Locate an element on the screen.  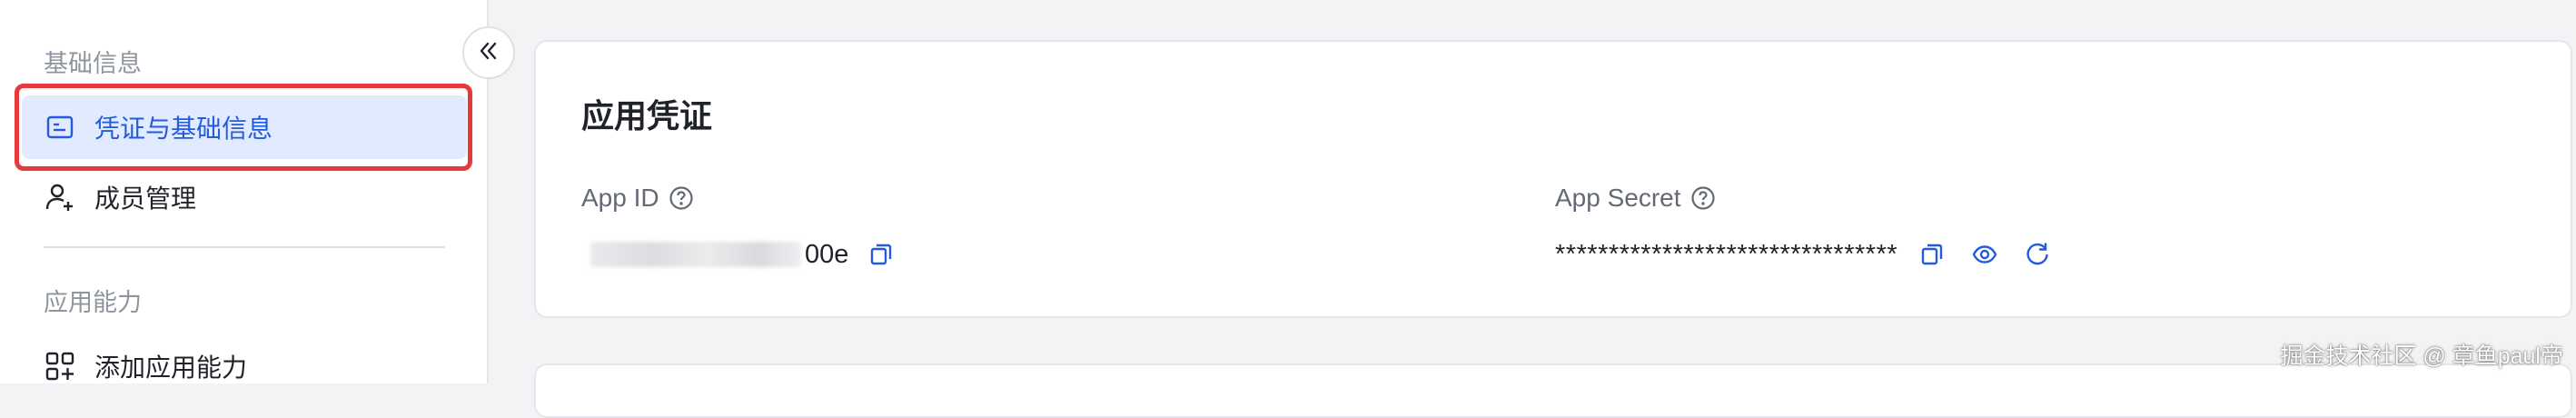
collapse-sidebar-button is located at coordinates (488, 52).